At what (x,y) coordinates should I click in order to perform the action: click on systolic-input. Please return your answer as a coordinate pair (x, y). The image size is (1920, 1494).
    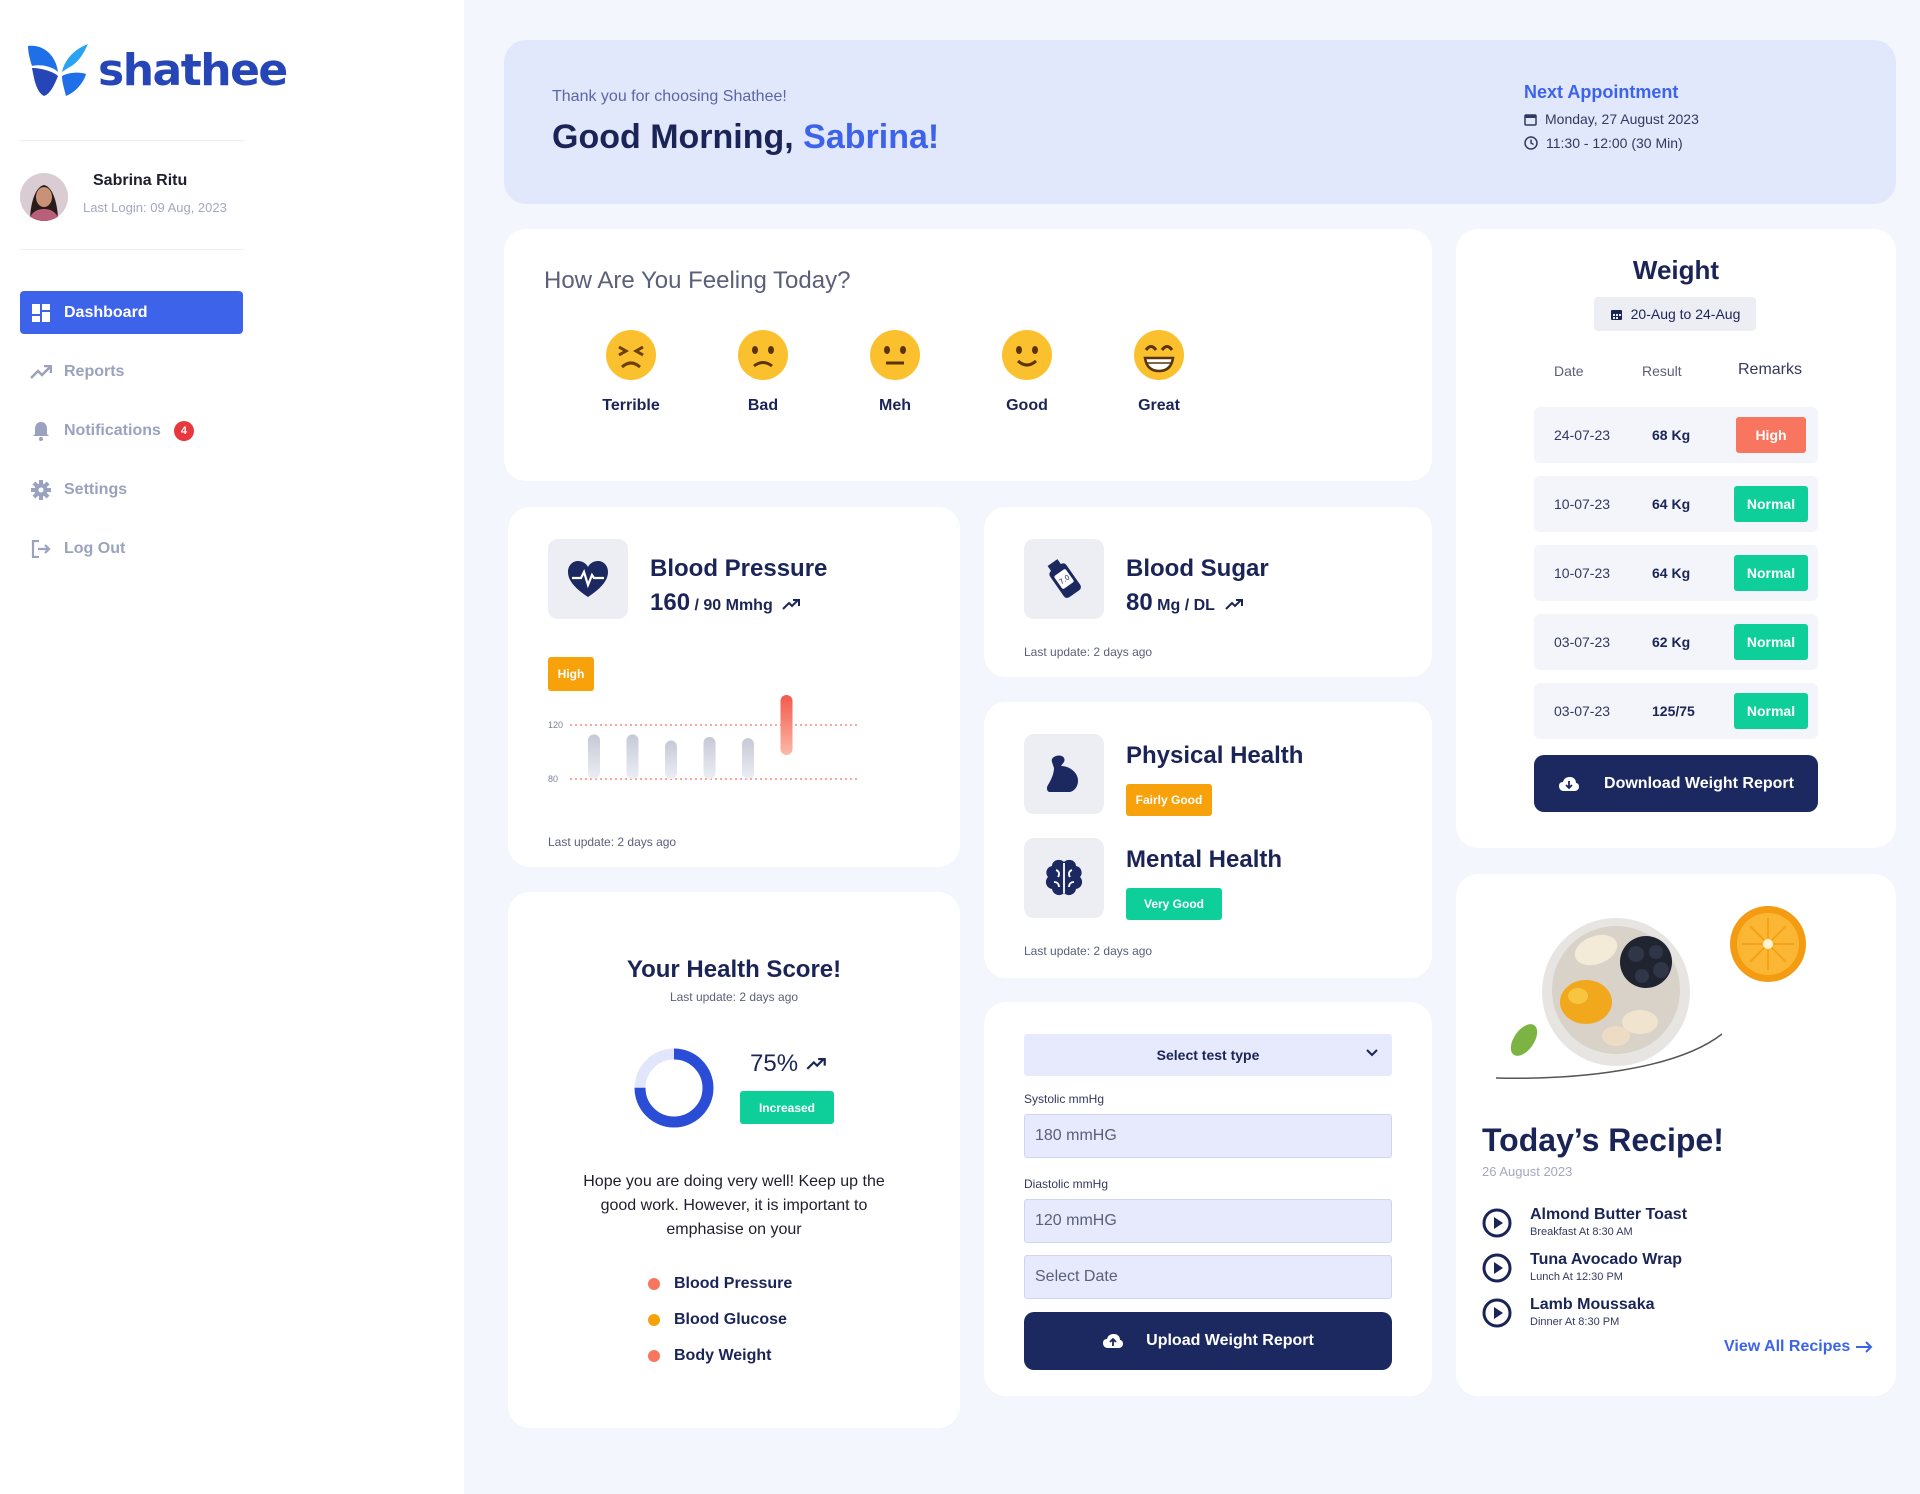
    Looking at the image, I should click on (1208, 1136).